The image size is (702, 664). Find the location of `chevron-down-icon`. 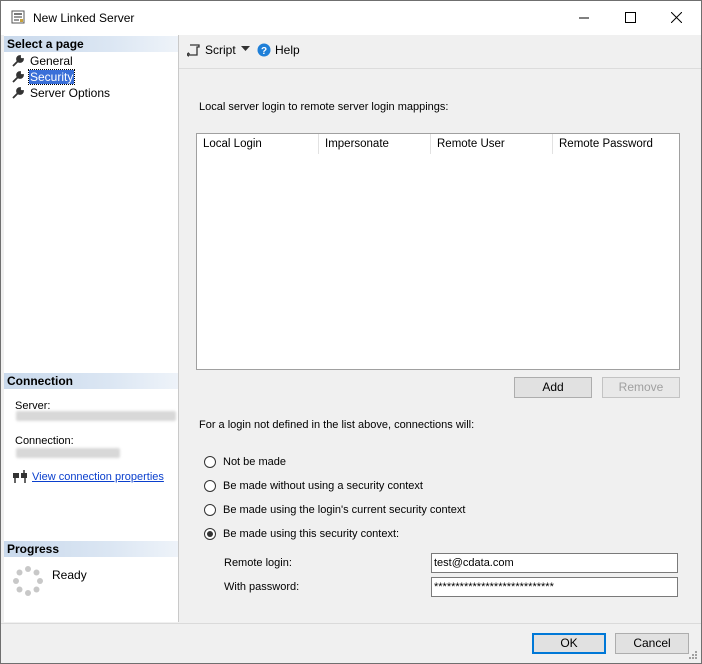

chevron-down-icon is located at coordinates (245, 48).